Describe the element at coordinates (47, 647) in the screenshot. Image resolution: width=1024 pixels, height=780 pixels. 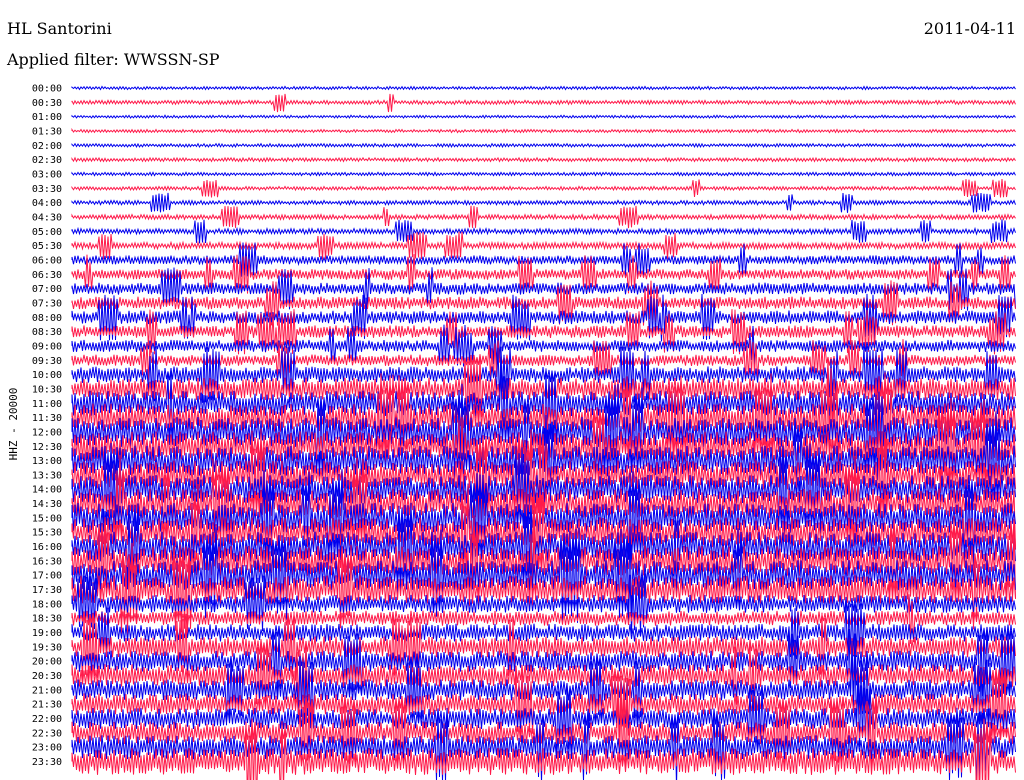
I see `time-tick-label: 19:30` at that location.